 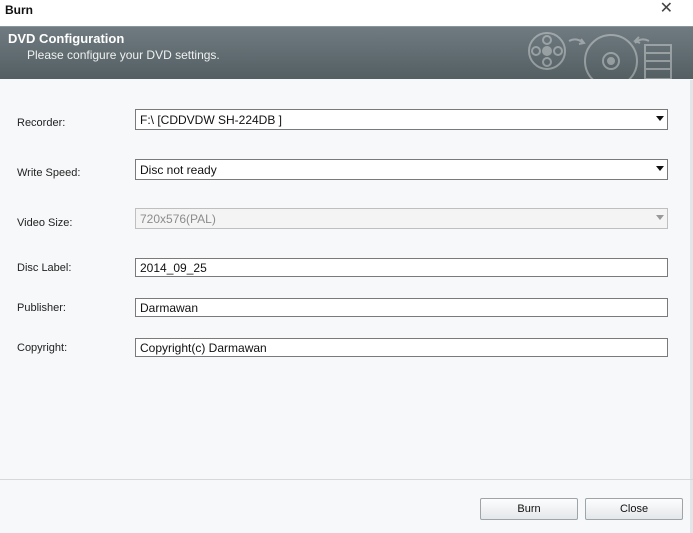 I want to click on copyright-input: Copyright(c) Darmawan, so click(x=401, y=347).